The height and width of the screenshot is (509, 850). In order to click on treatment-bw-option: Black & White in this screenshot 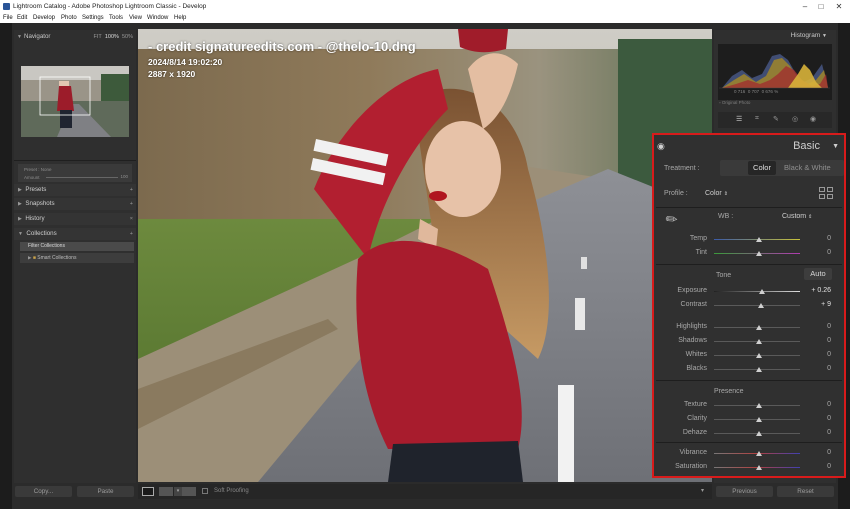, I will do `click(807, 168)`.